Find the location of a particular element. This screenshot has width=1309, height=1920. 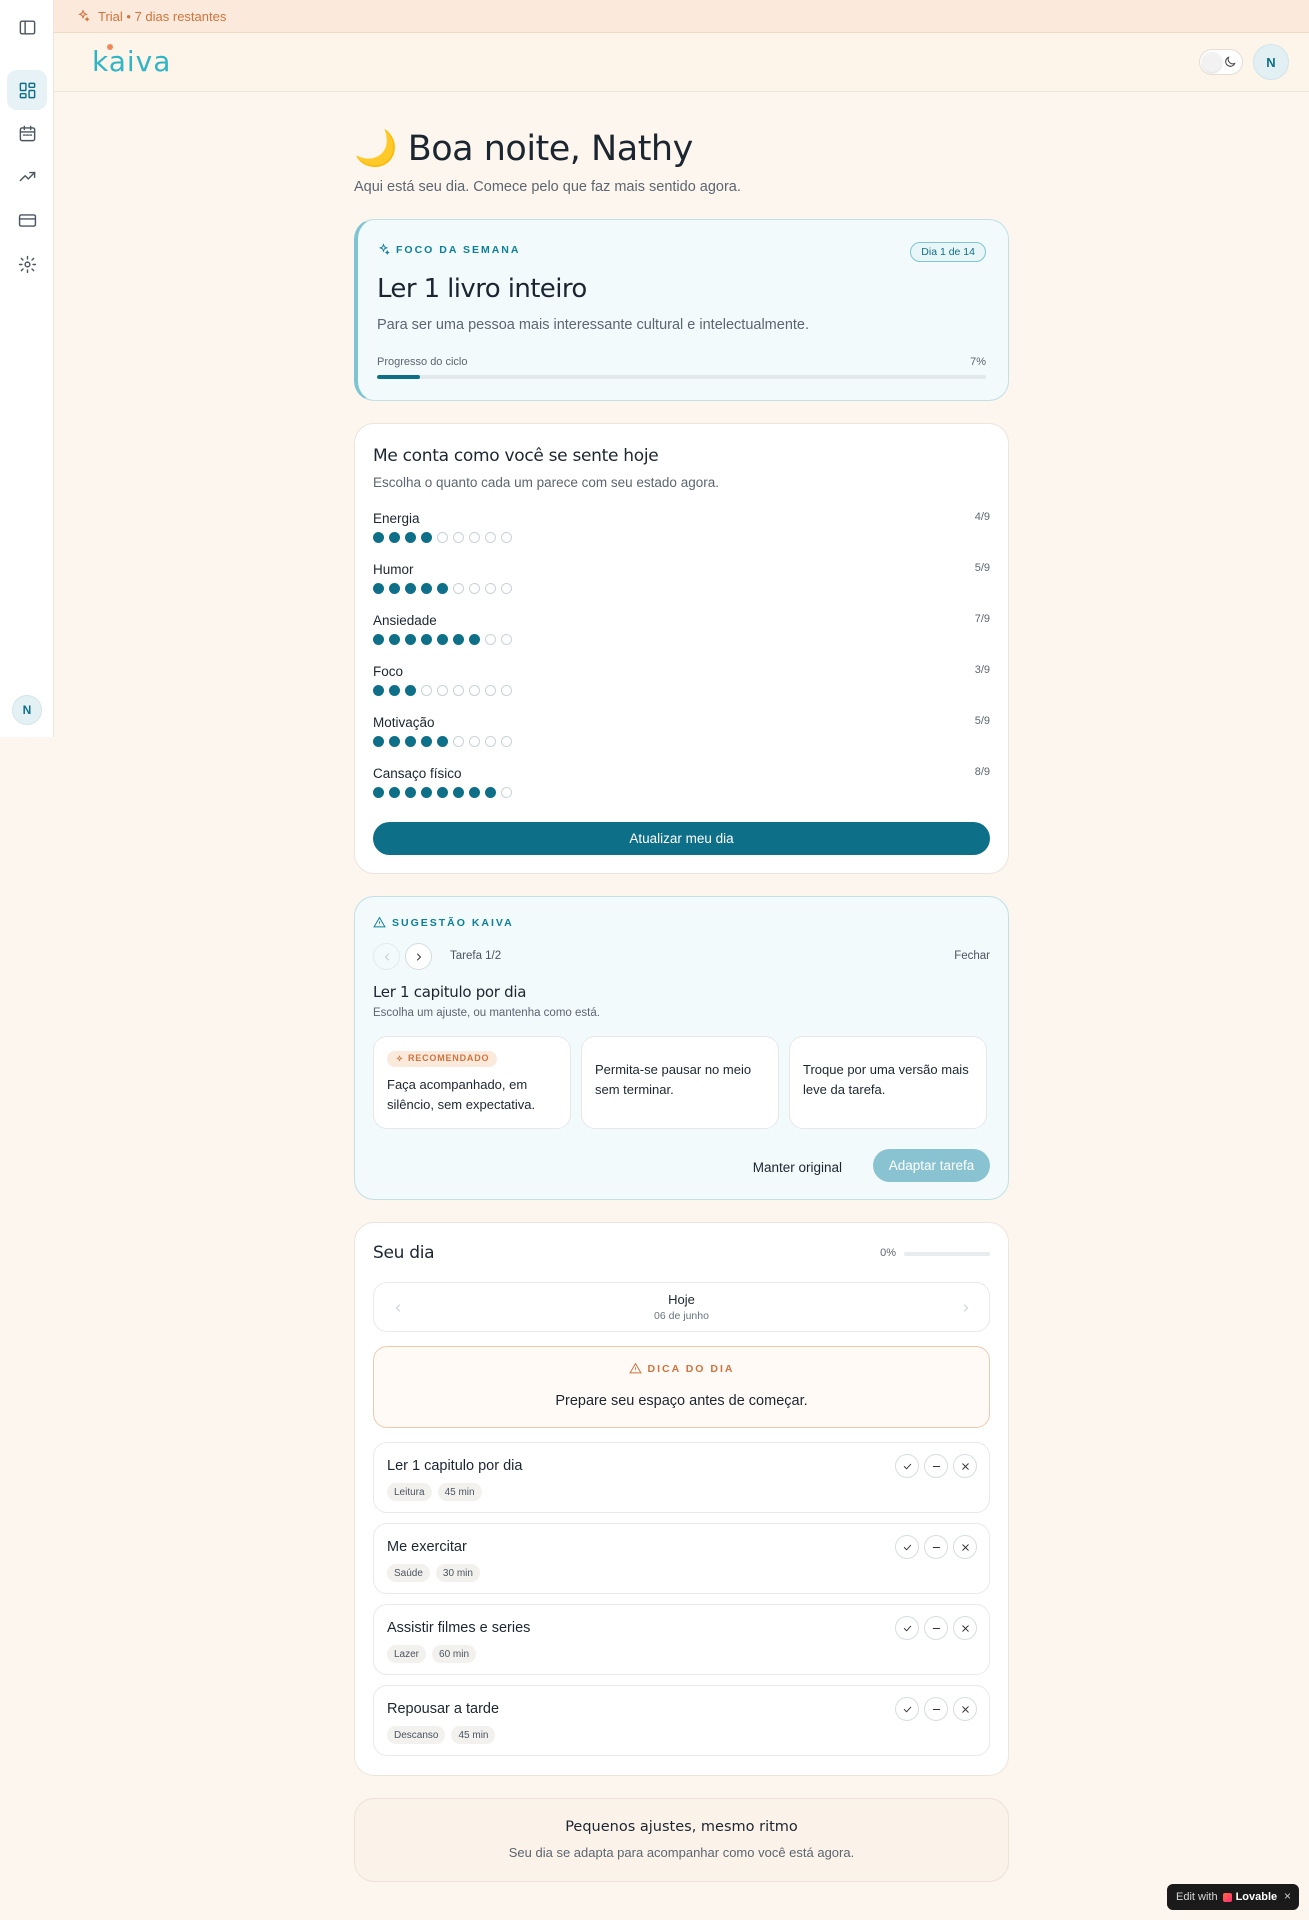

focus-title: Ler 1 livro inteiro is located at coordinates (482, 289).